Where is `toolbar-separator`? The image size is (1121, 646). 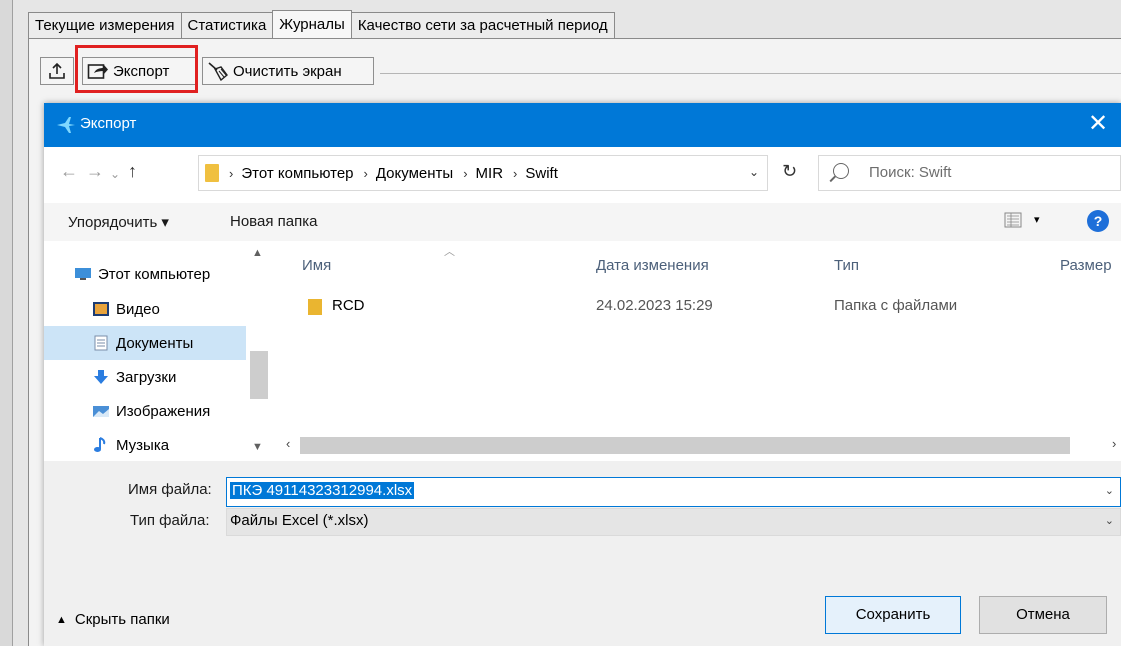
toolbar-separator is located at coordinates (750, 73).